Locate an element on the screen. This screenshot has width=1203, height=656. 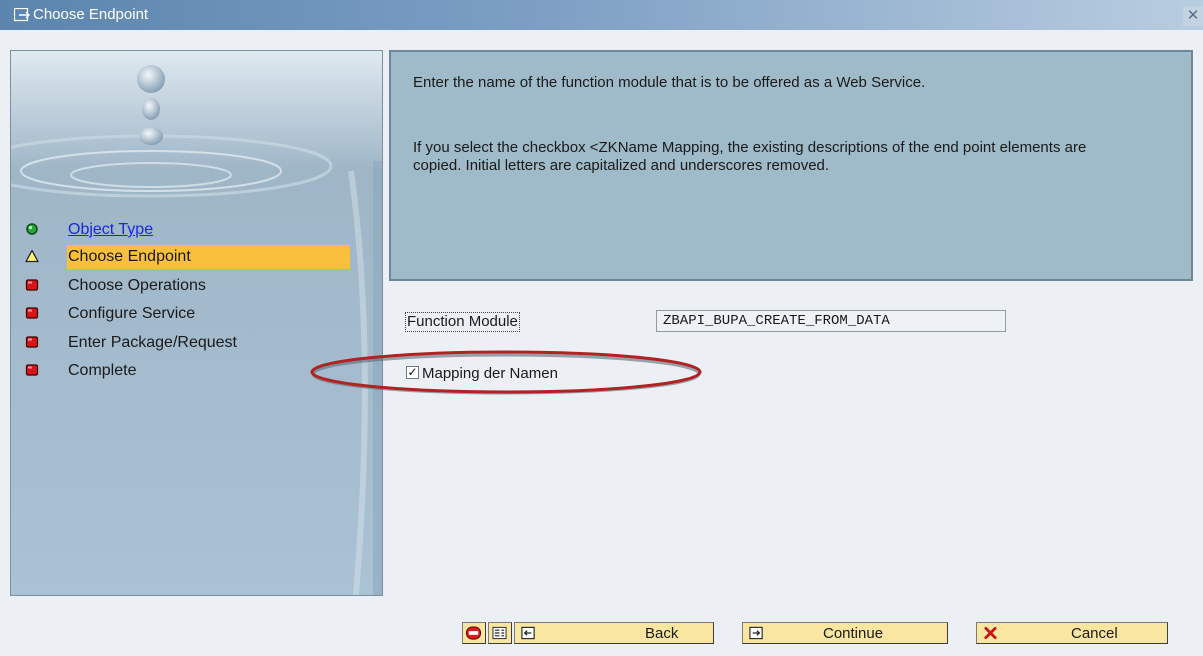
stop-button is located at coordinates (474, 633).